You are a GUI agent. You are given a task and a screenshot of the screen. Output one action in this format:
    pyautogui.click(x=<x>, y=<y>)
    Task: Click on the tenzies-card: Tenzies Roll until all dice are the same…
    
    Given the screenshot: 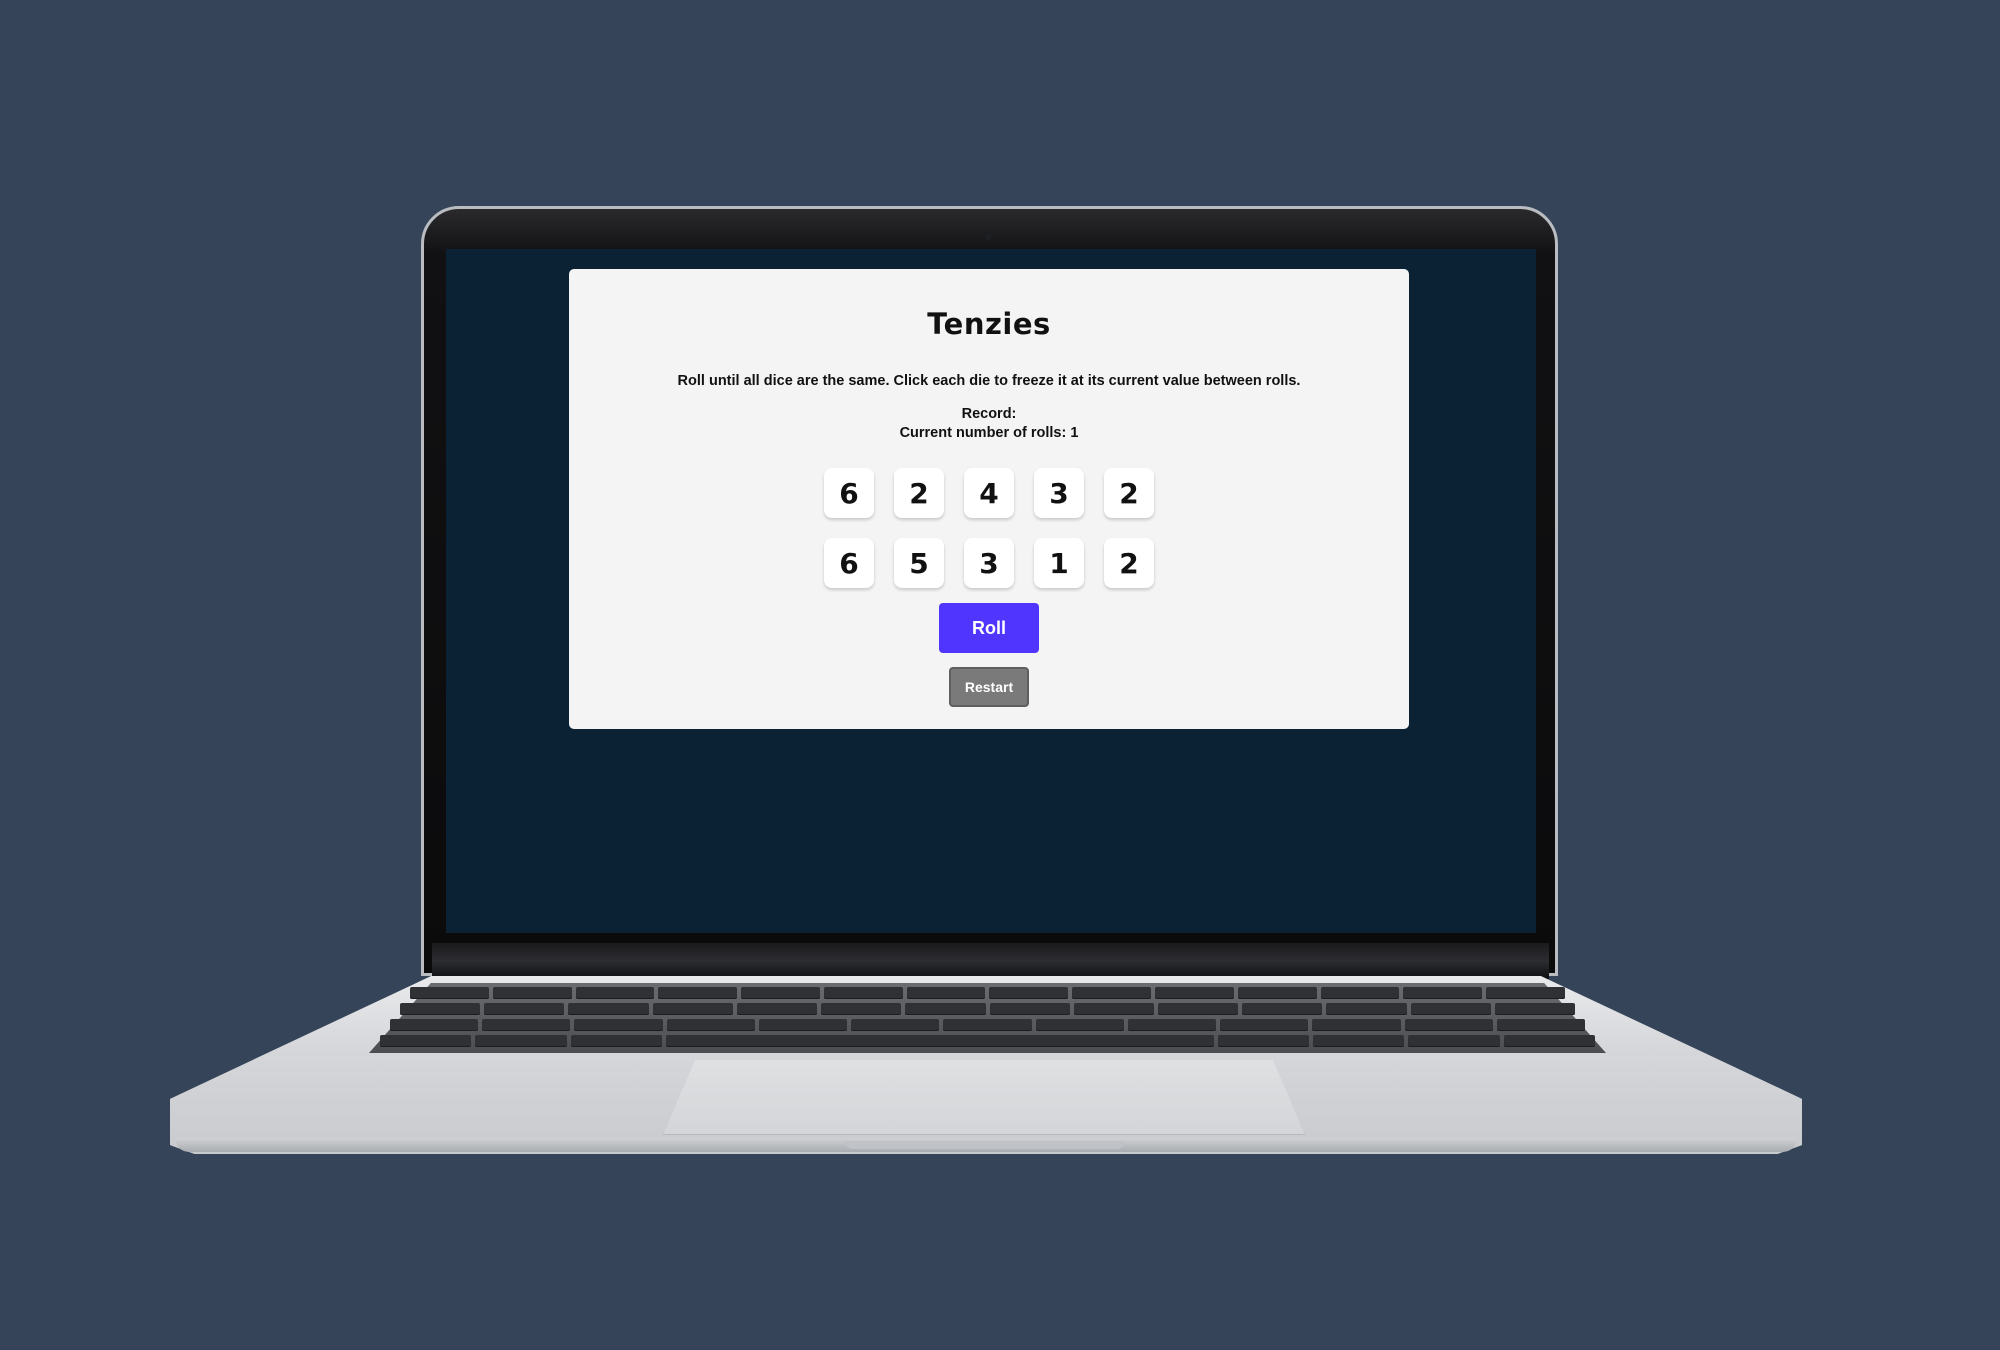 What is the action you would take?
    pyautogui.click(x=989, y=499)
    